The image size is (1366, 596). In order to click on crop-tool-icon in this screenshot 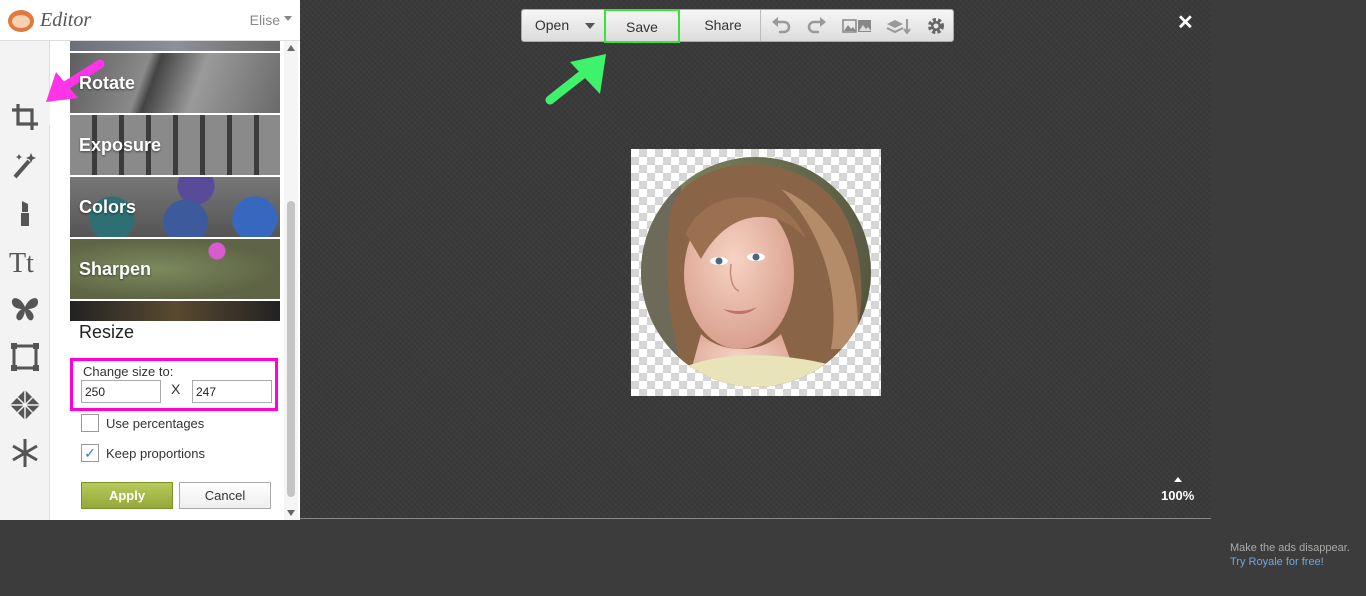, I will do `click(25, 117)`.